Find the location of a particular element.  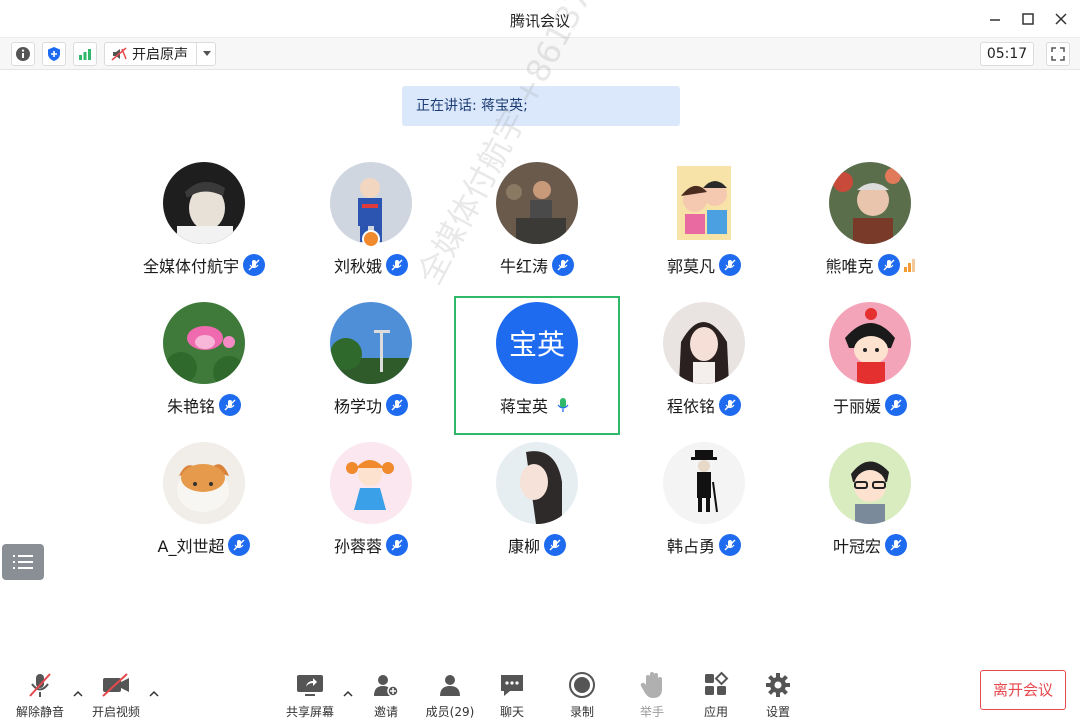

participant-name: 叶冠宏 is located at coordinates (856, 546).